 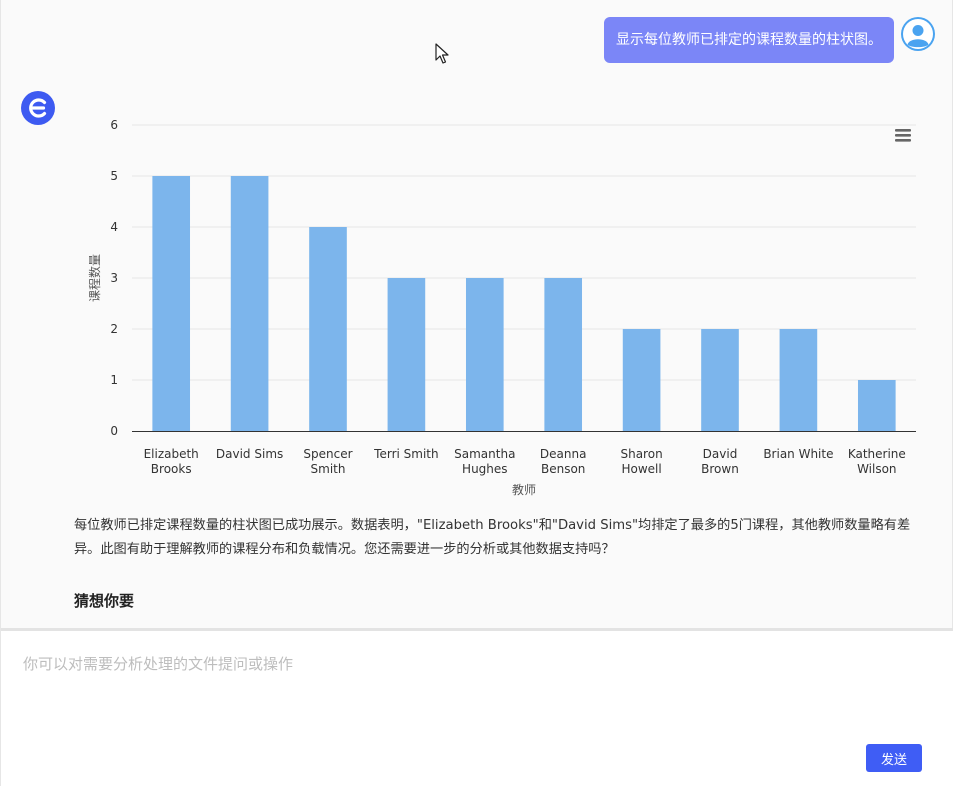 I want to click on y-tick-label: 0, so click(x=114, y=431).